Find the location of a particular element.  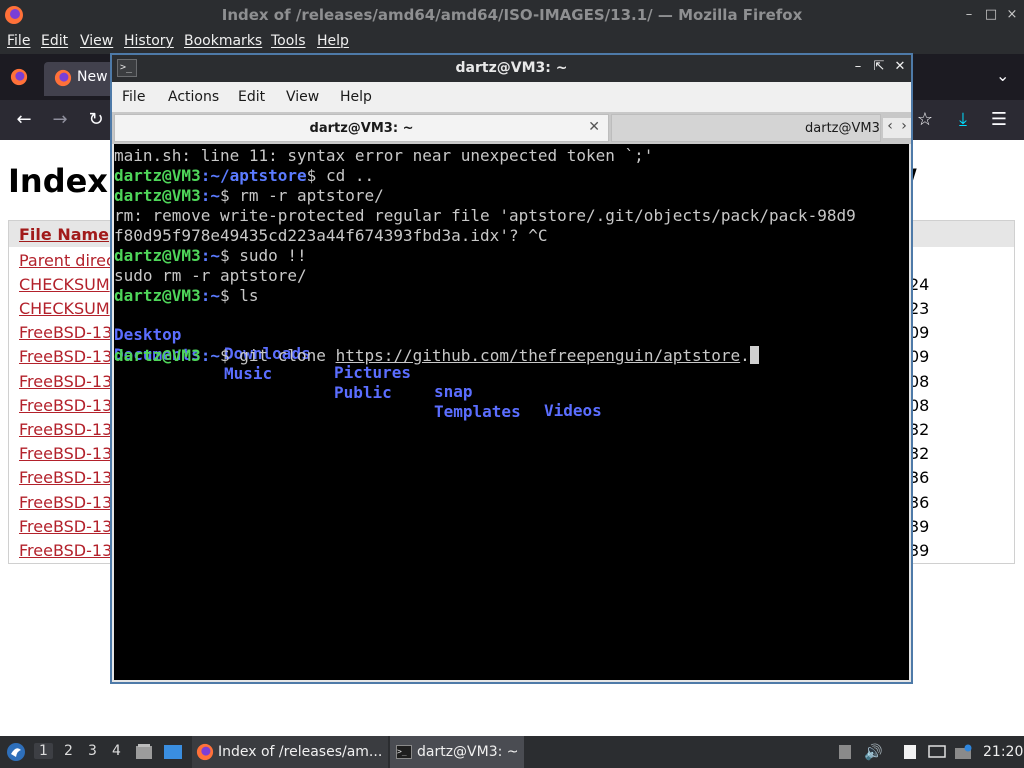

command-tail: . is located at coordinates (745, 355).